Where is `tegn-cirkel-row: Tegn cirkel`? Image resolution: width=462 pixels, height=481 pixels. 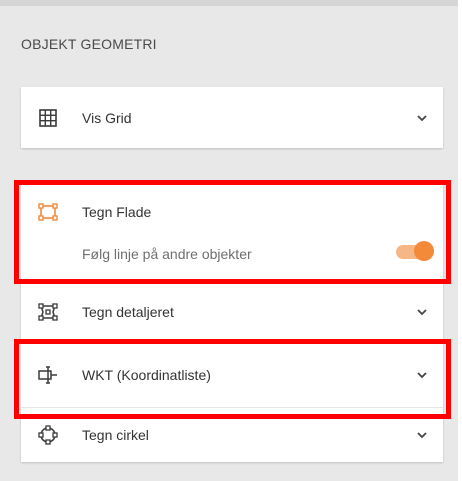 tegn-cirkel-row: Tegn cirkel is located at coordinates (232, 435).